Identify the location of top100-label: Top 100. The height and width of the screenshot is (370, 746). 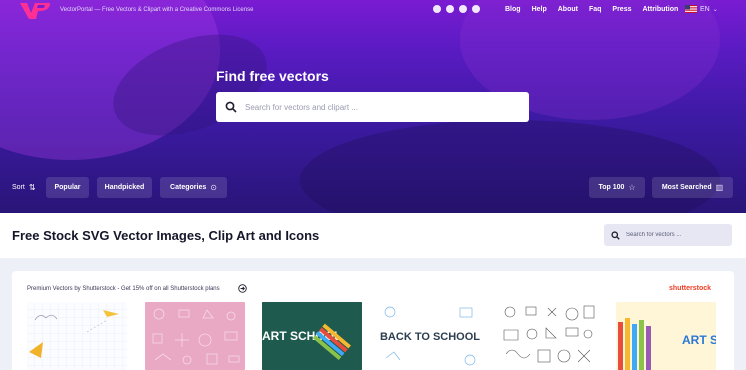
(611, 187).